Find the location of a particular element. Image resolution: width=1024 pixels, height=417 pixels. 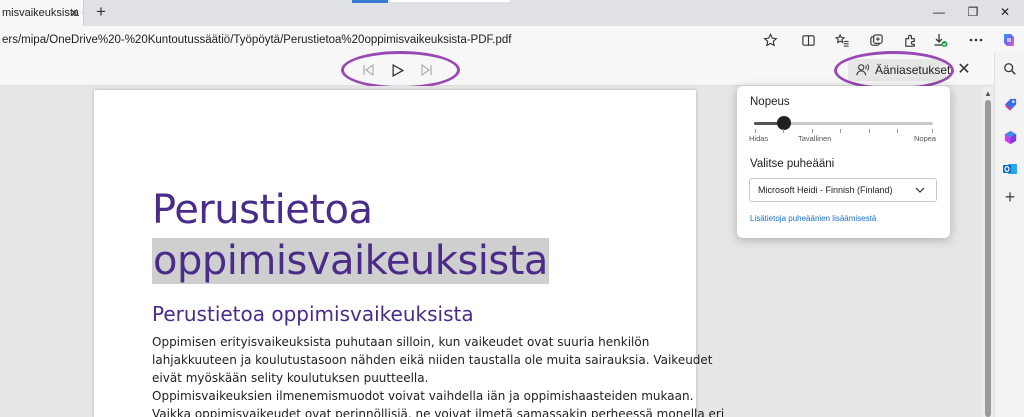

vertical-scrollbar: ▲ is located at coordinates (988, 251).